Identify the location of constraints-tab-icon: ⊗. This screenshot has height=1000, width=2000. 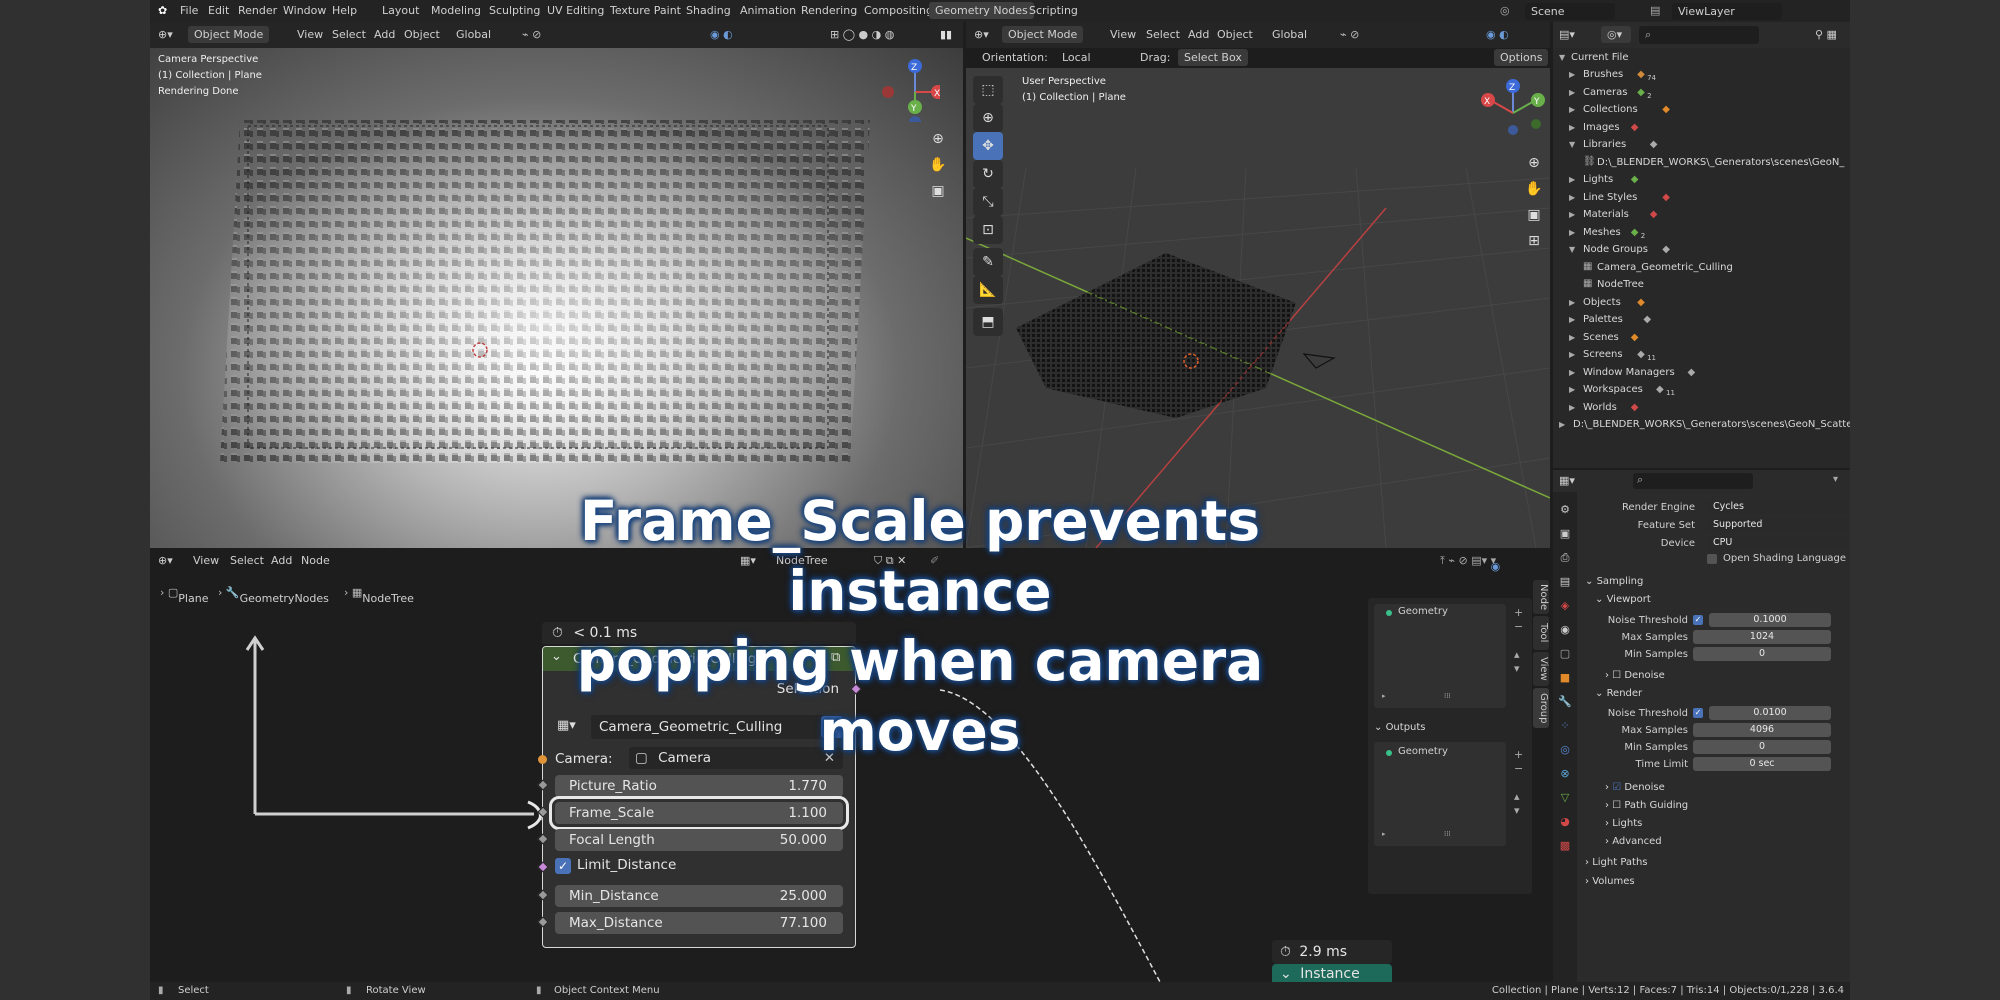
(1565, 774).